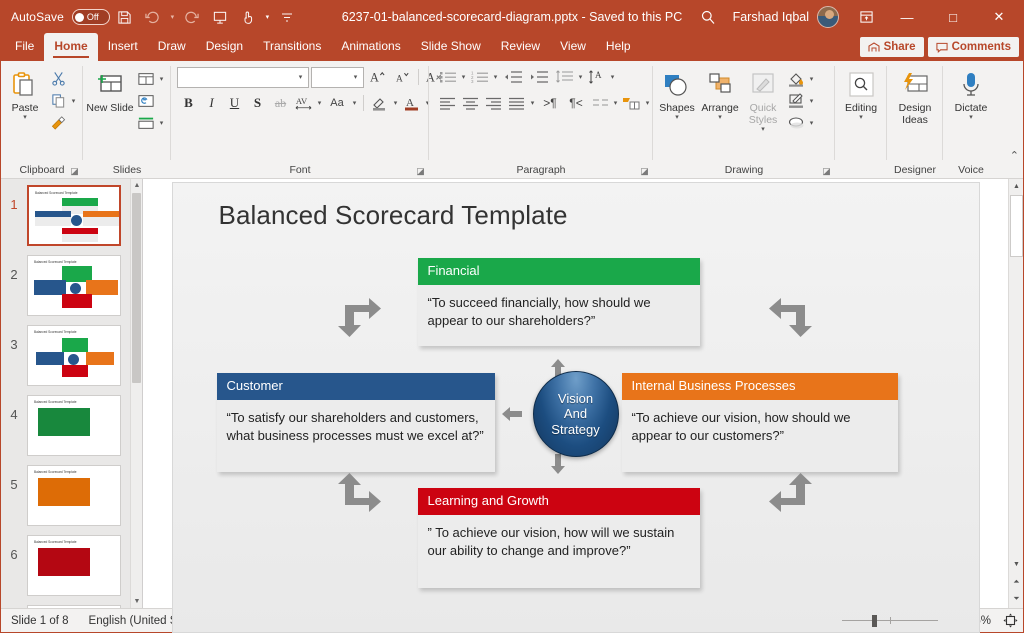 Image resolution: width=1024 pixels, height=633 pixels. What do you see at coordinates (1016, 581) in the screenshot?
I see `previous-slide-icon: ⏶` at bounding box center [1016, 581].